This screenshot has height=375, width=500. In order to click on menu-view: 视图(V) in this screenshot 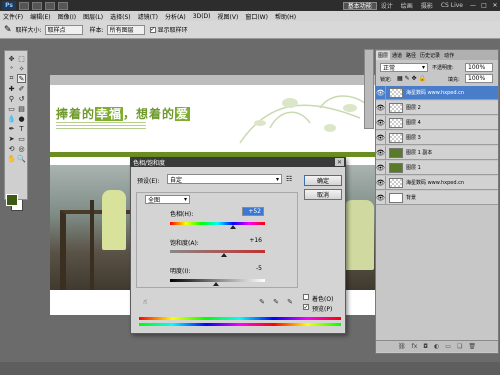, I will do `click(228, 16)`.